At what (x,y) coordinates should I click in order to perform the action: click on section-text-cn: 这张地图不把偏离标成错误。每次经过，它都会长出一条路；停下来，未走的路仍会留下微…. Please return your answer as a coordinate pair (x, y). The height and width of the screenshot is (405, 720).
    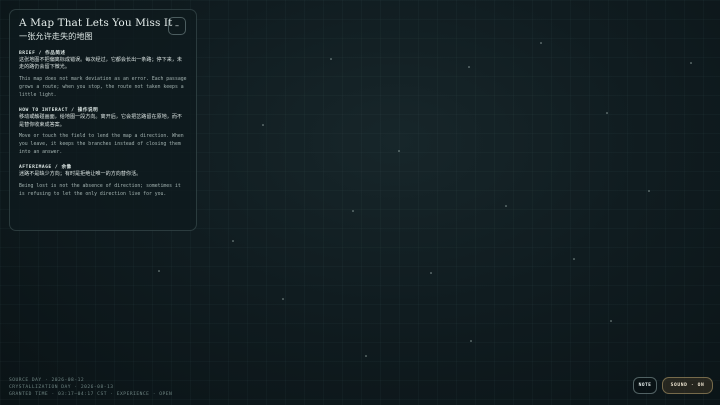
    Looking at the image, I should click on (101, 64).